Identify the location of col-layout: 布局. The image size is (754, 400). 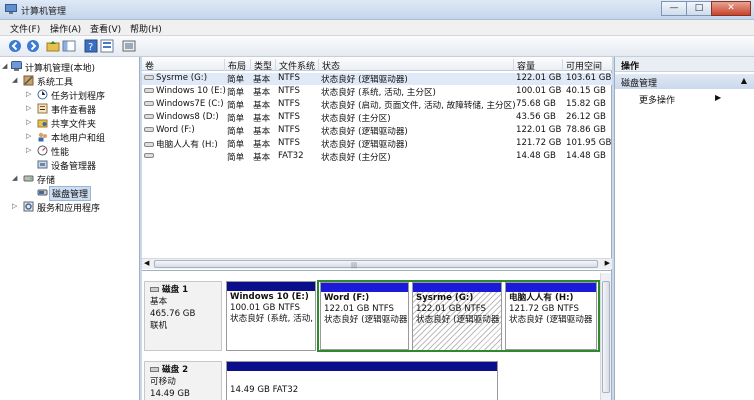
(235, 65).